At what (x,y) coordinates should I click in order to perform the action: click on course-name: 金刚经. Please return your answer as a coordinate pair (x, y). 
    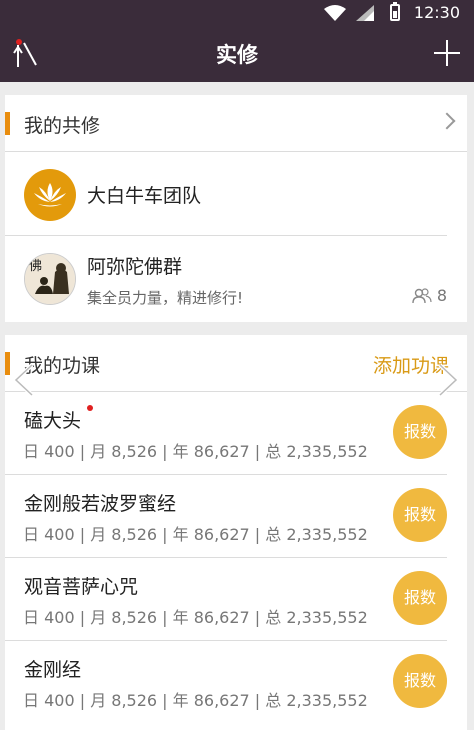
    Looking at the image, I should click on (53, 670).